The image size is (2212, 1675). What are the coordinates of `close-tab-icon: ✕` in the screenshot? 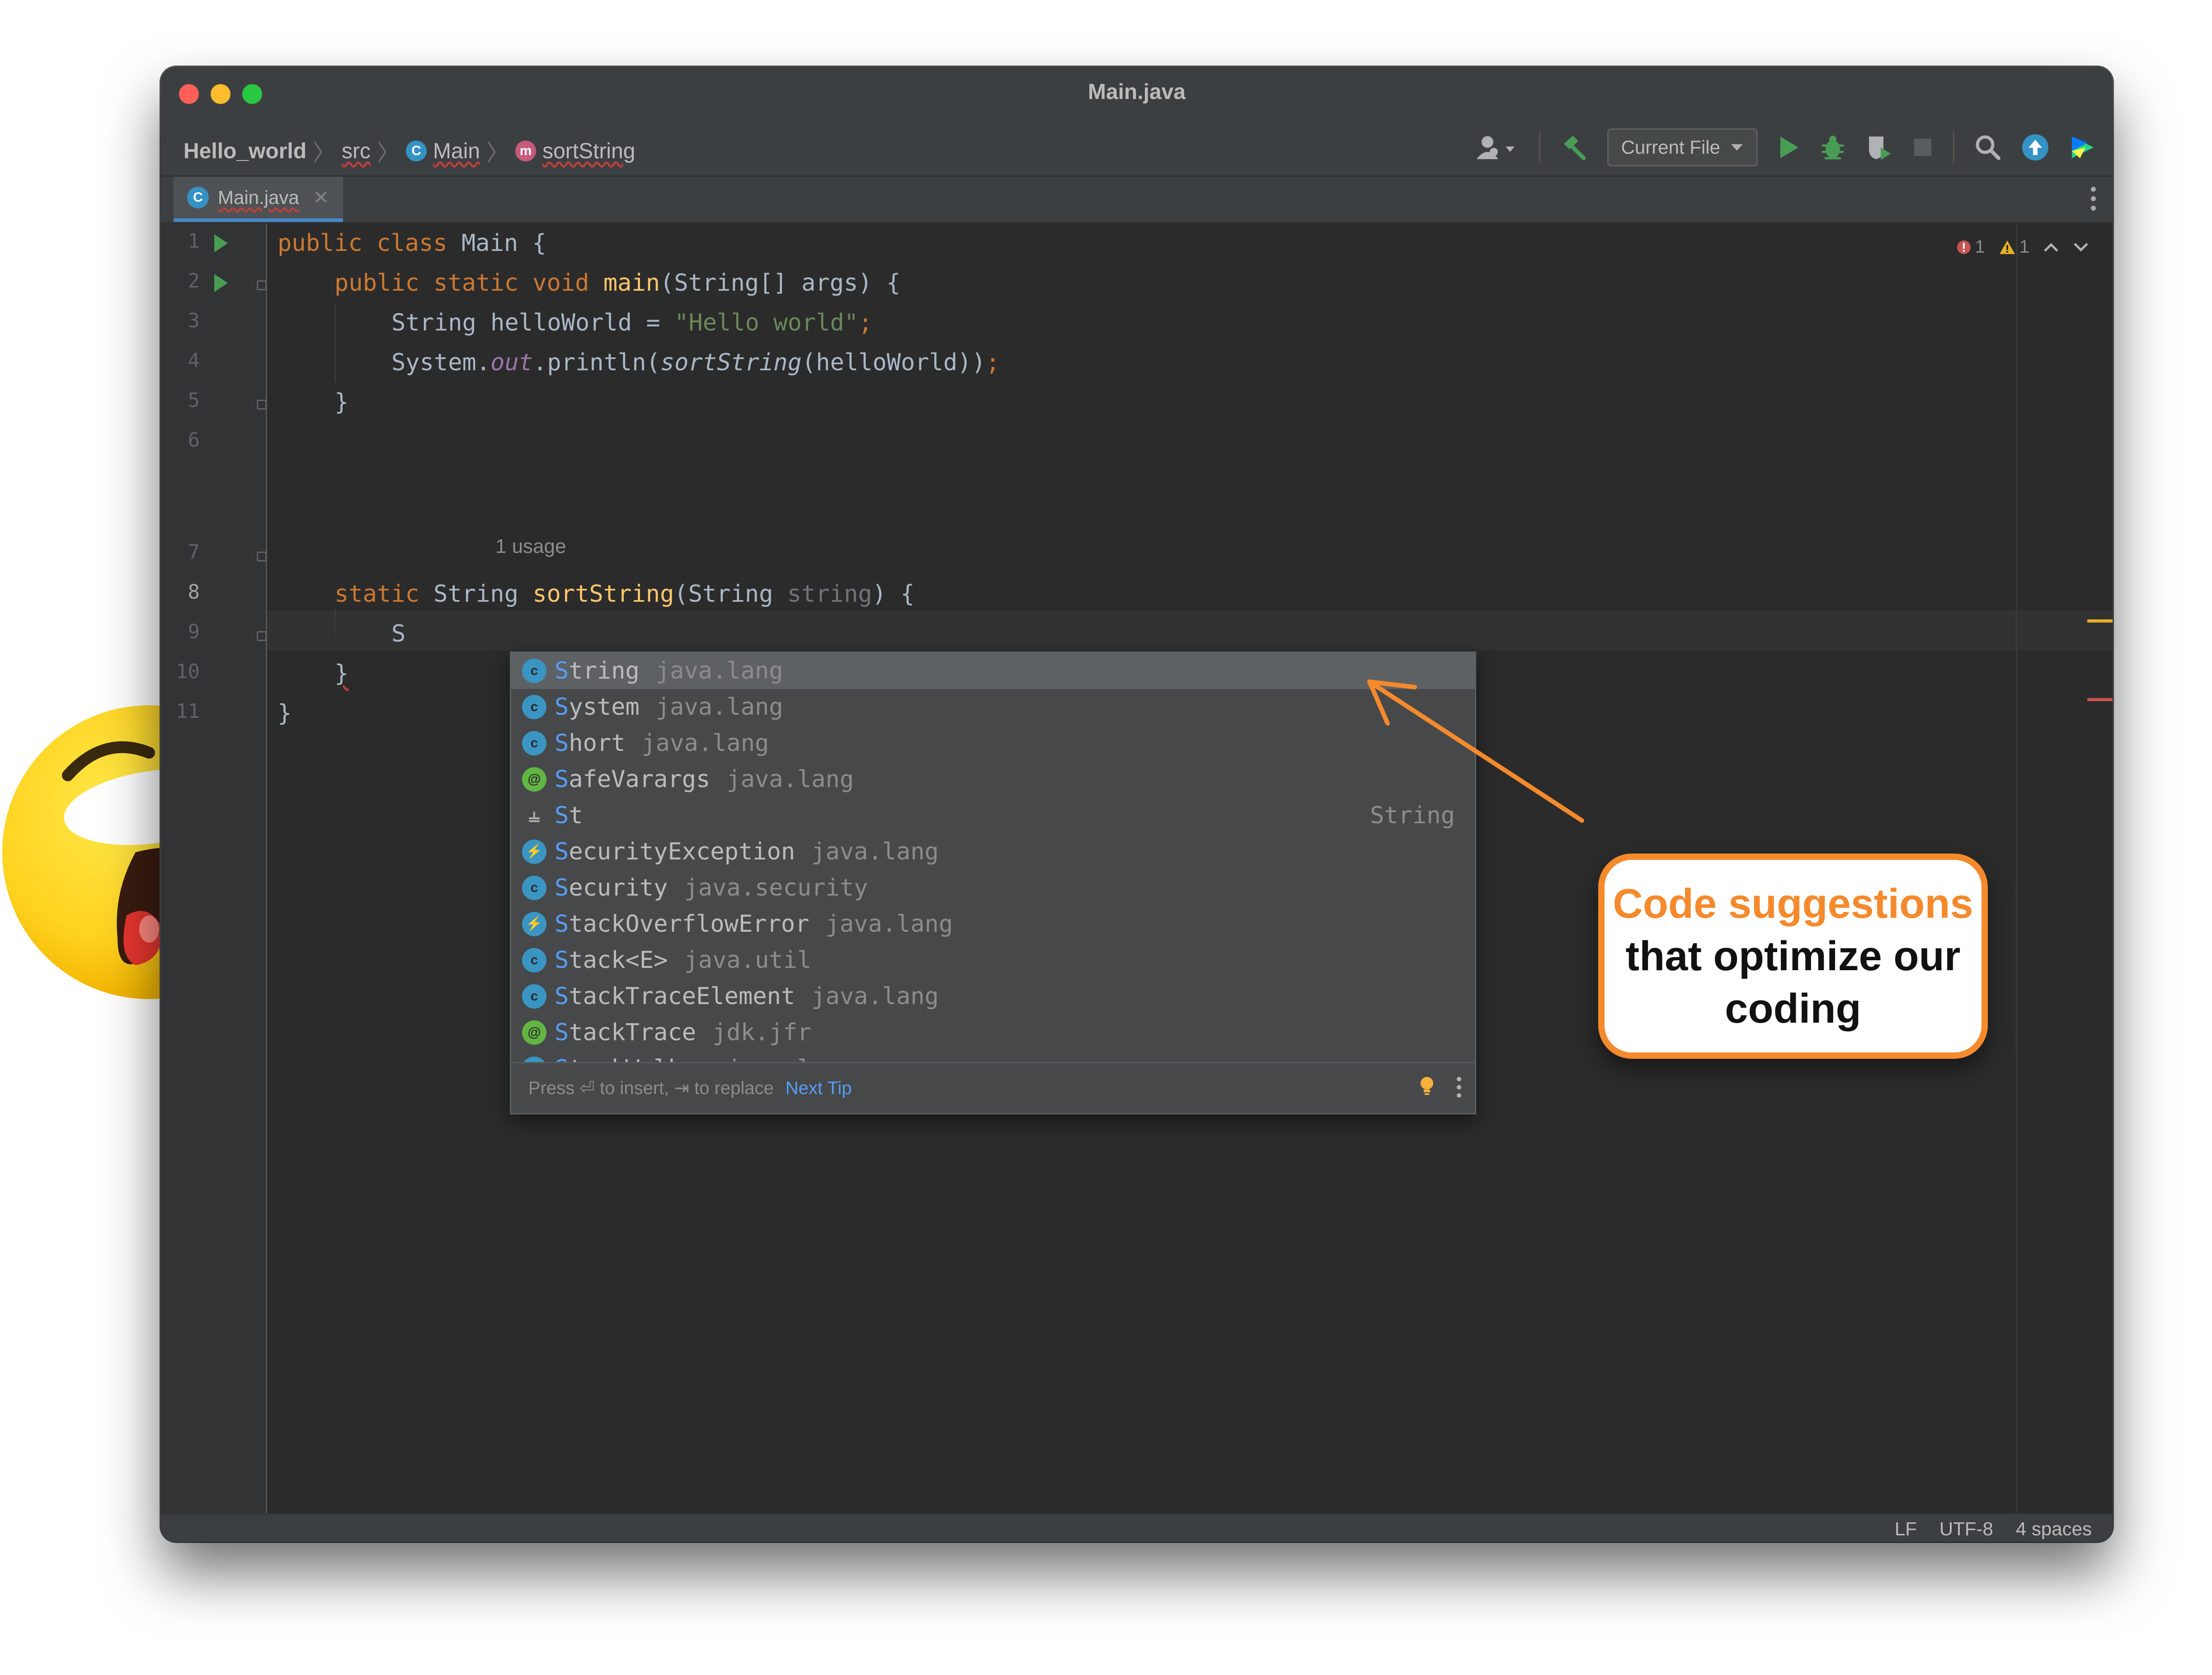 It's located at (321, 197).